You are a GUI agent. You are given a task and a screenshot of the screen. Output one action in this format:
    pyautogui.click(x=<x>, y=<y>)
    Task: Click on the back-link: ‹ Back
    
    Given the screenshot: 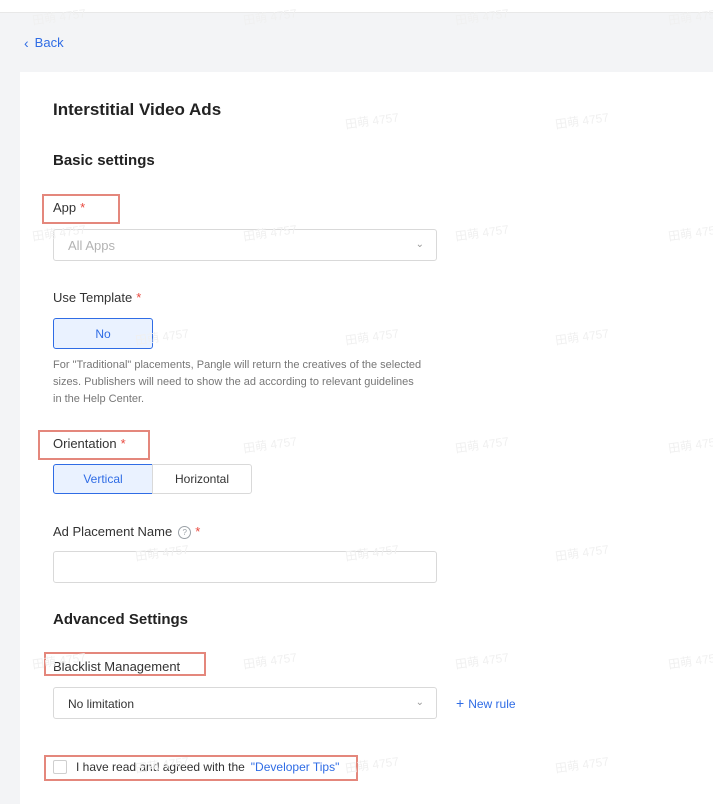 What is the action you would take?
    pyautogui.click(x=44, y=42)
    